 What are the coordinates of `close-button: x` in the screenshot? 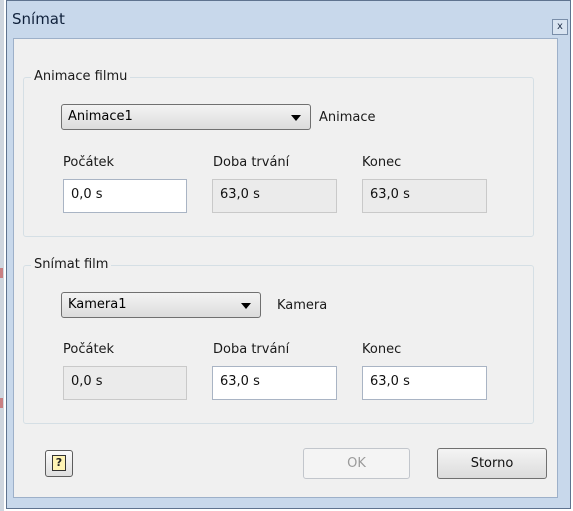 It's located at (560, 27).